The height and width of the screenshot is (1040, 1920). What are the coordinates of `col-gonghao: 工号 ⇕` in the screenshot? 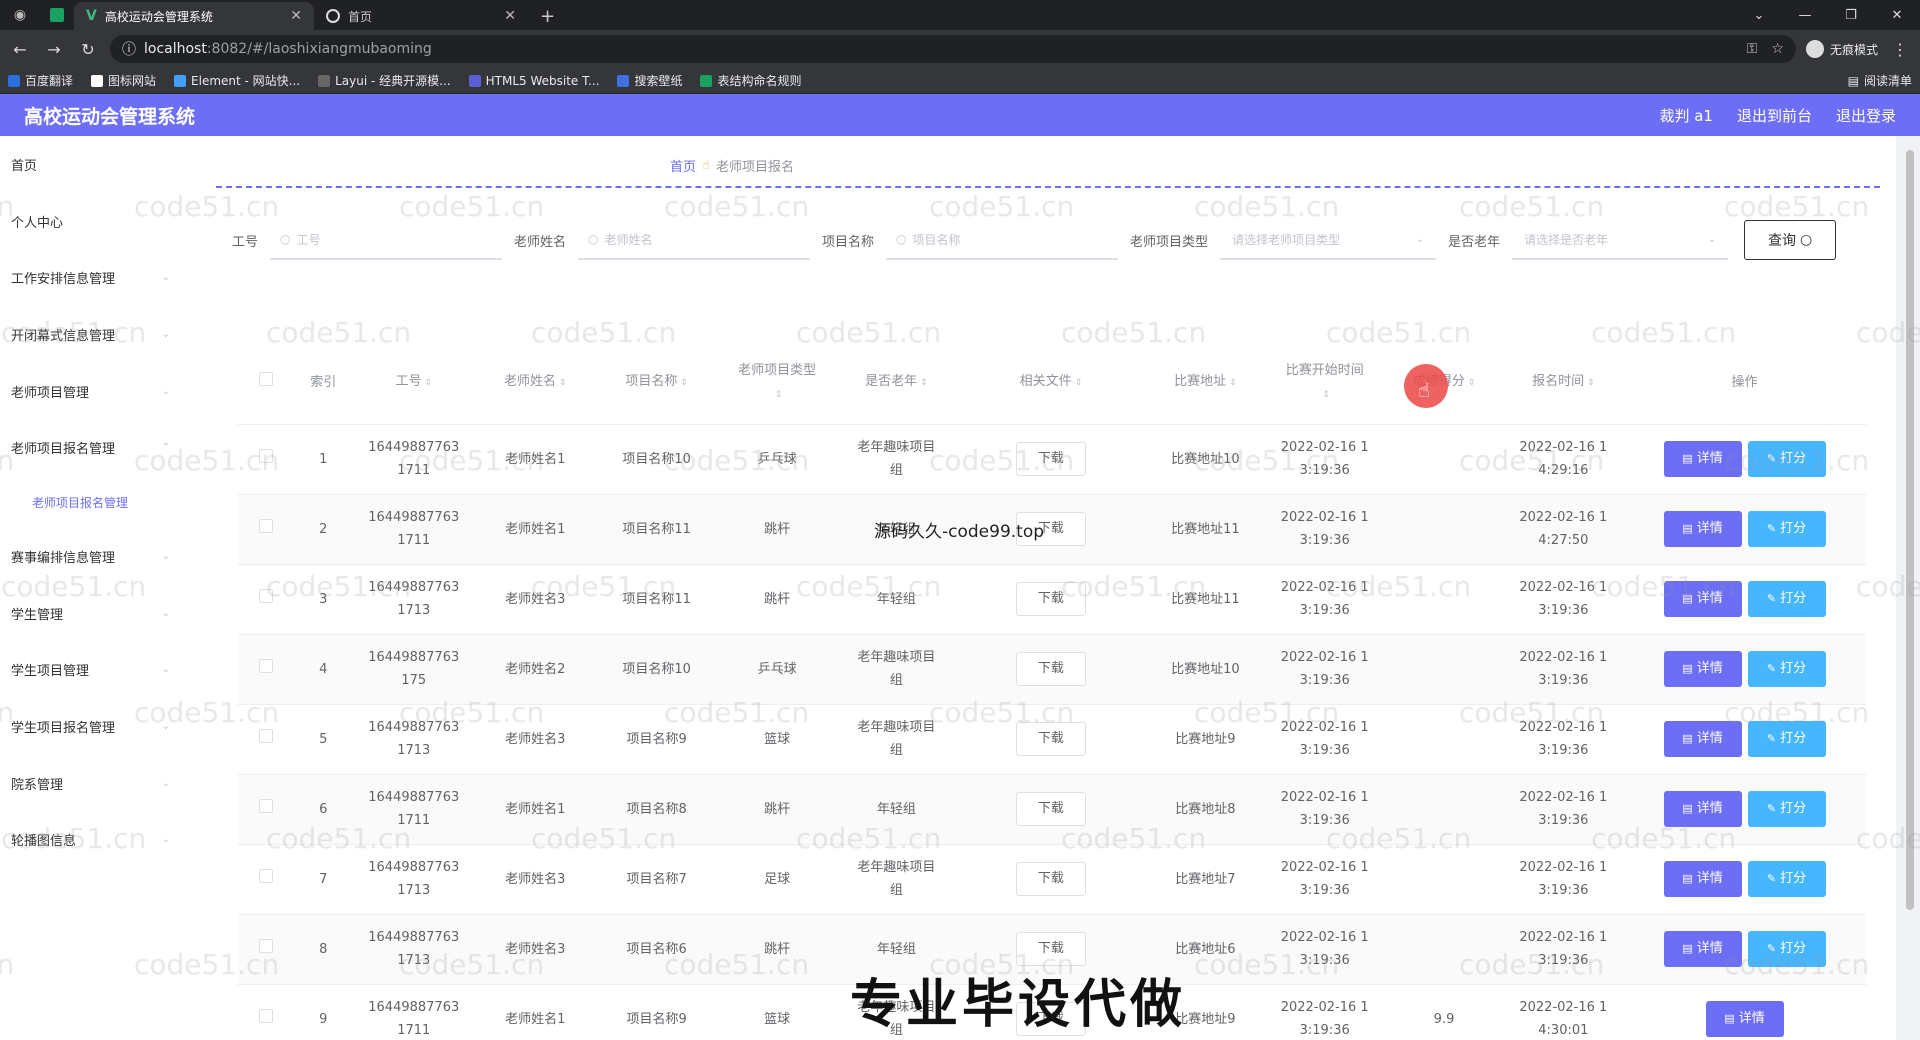 It's located at (414, 383).